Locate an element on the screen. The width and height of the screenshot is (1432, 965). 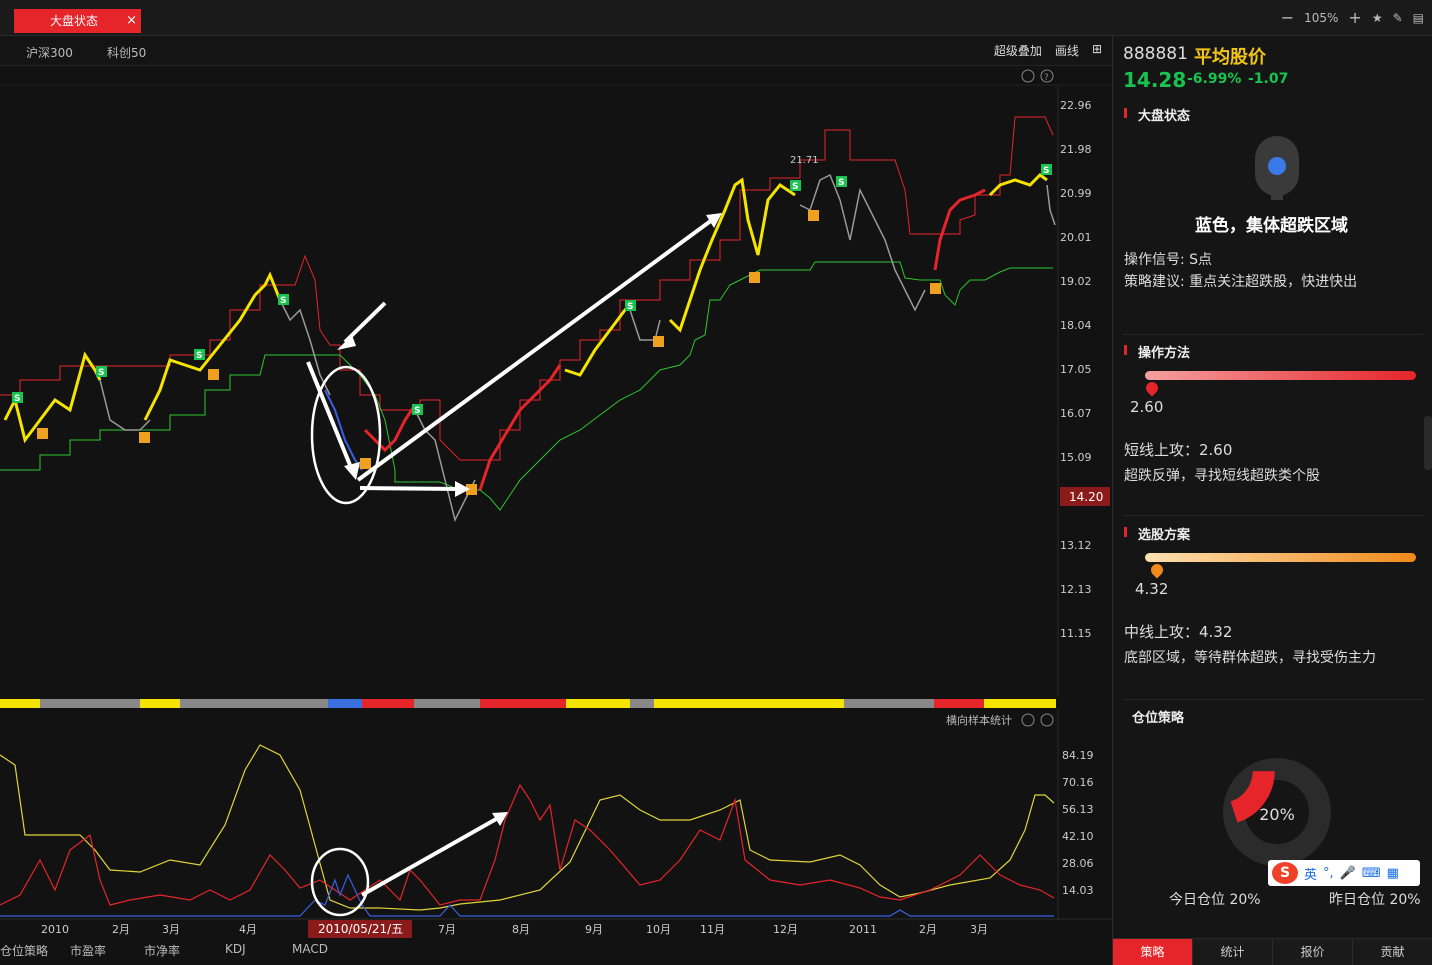
ime-lang: 英 is located at coordinates (1310, 873).